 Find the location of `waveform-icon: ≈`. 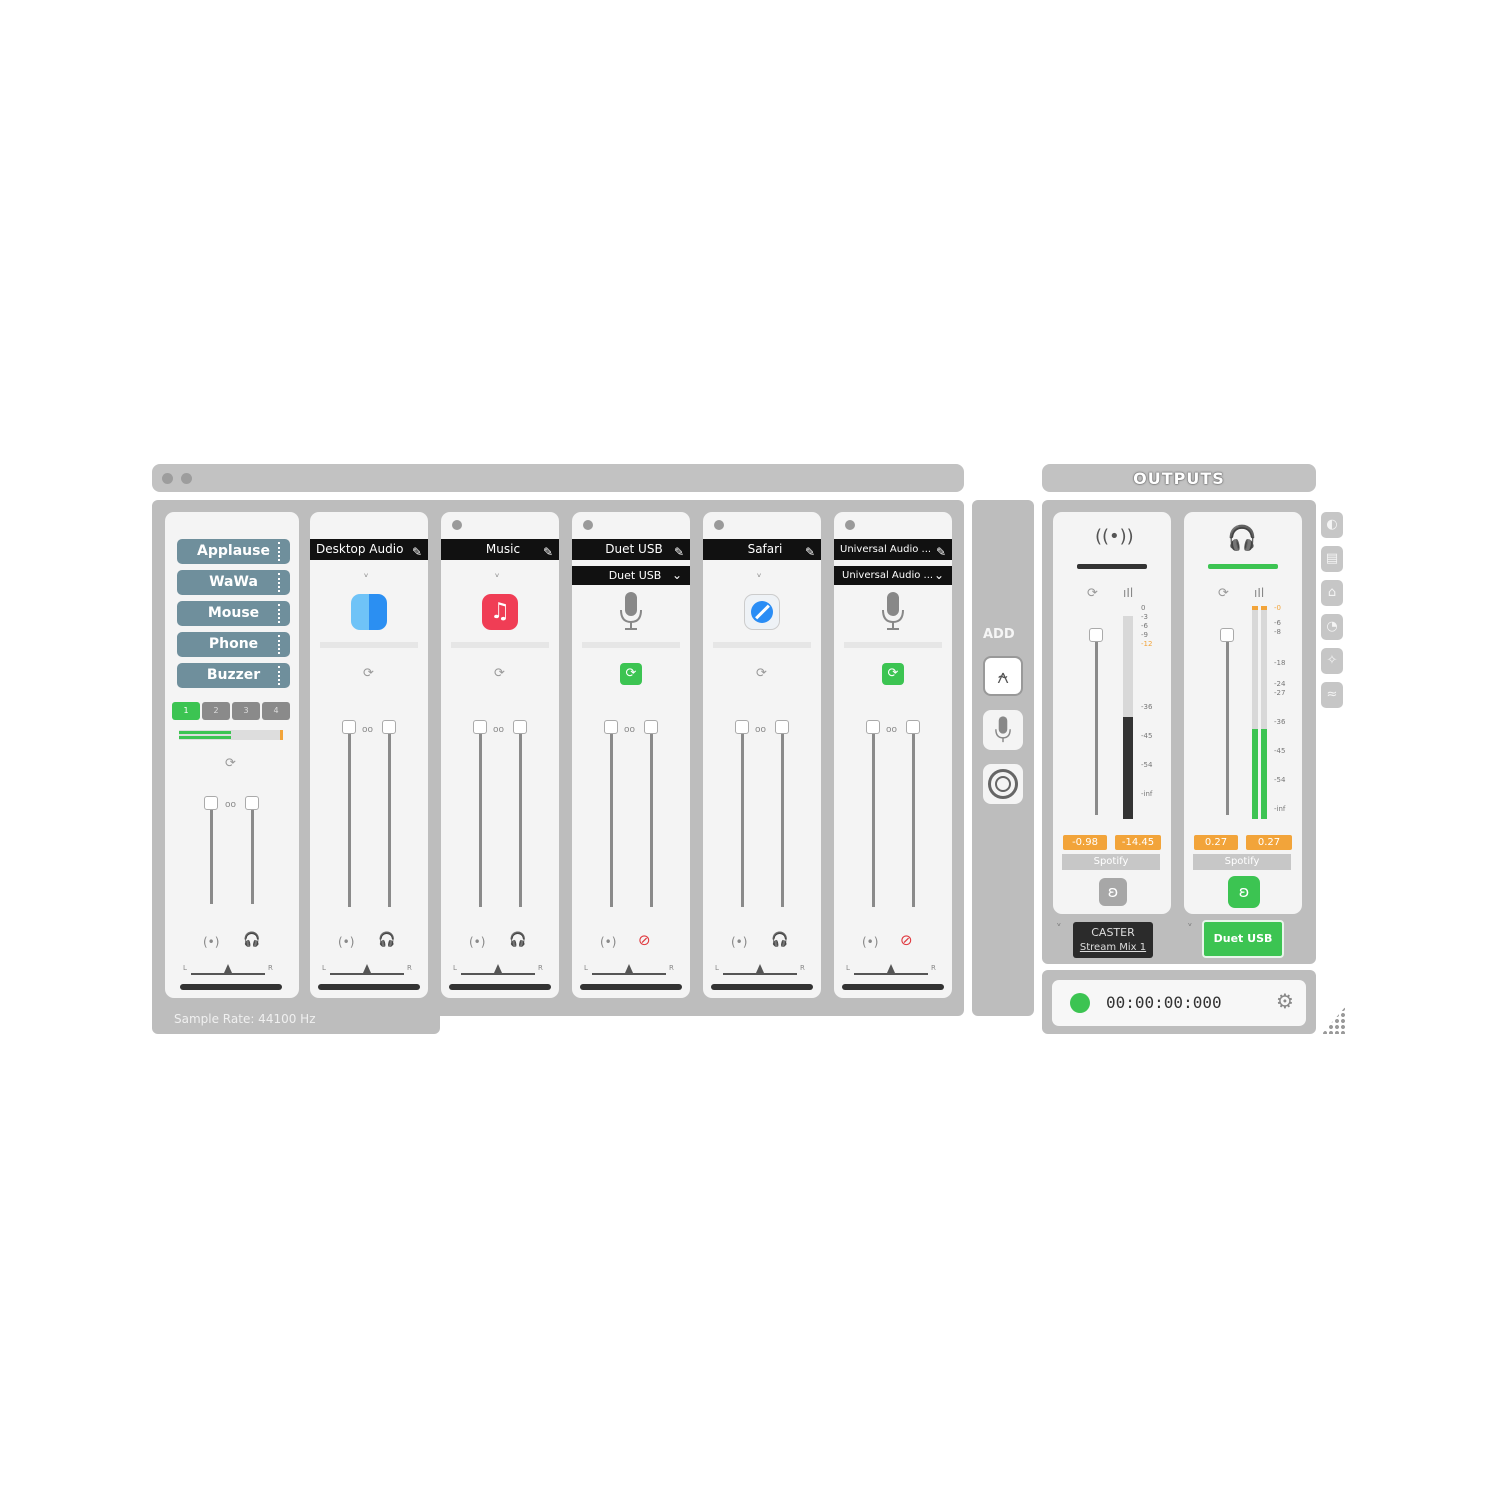

waveform-icon: ≈ is located at coordinates (1332, 695).